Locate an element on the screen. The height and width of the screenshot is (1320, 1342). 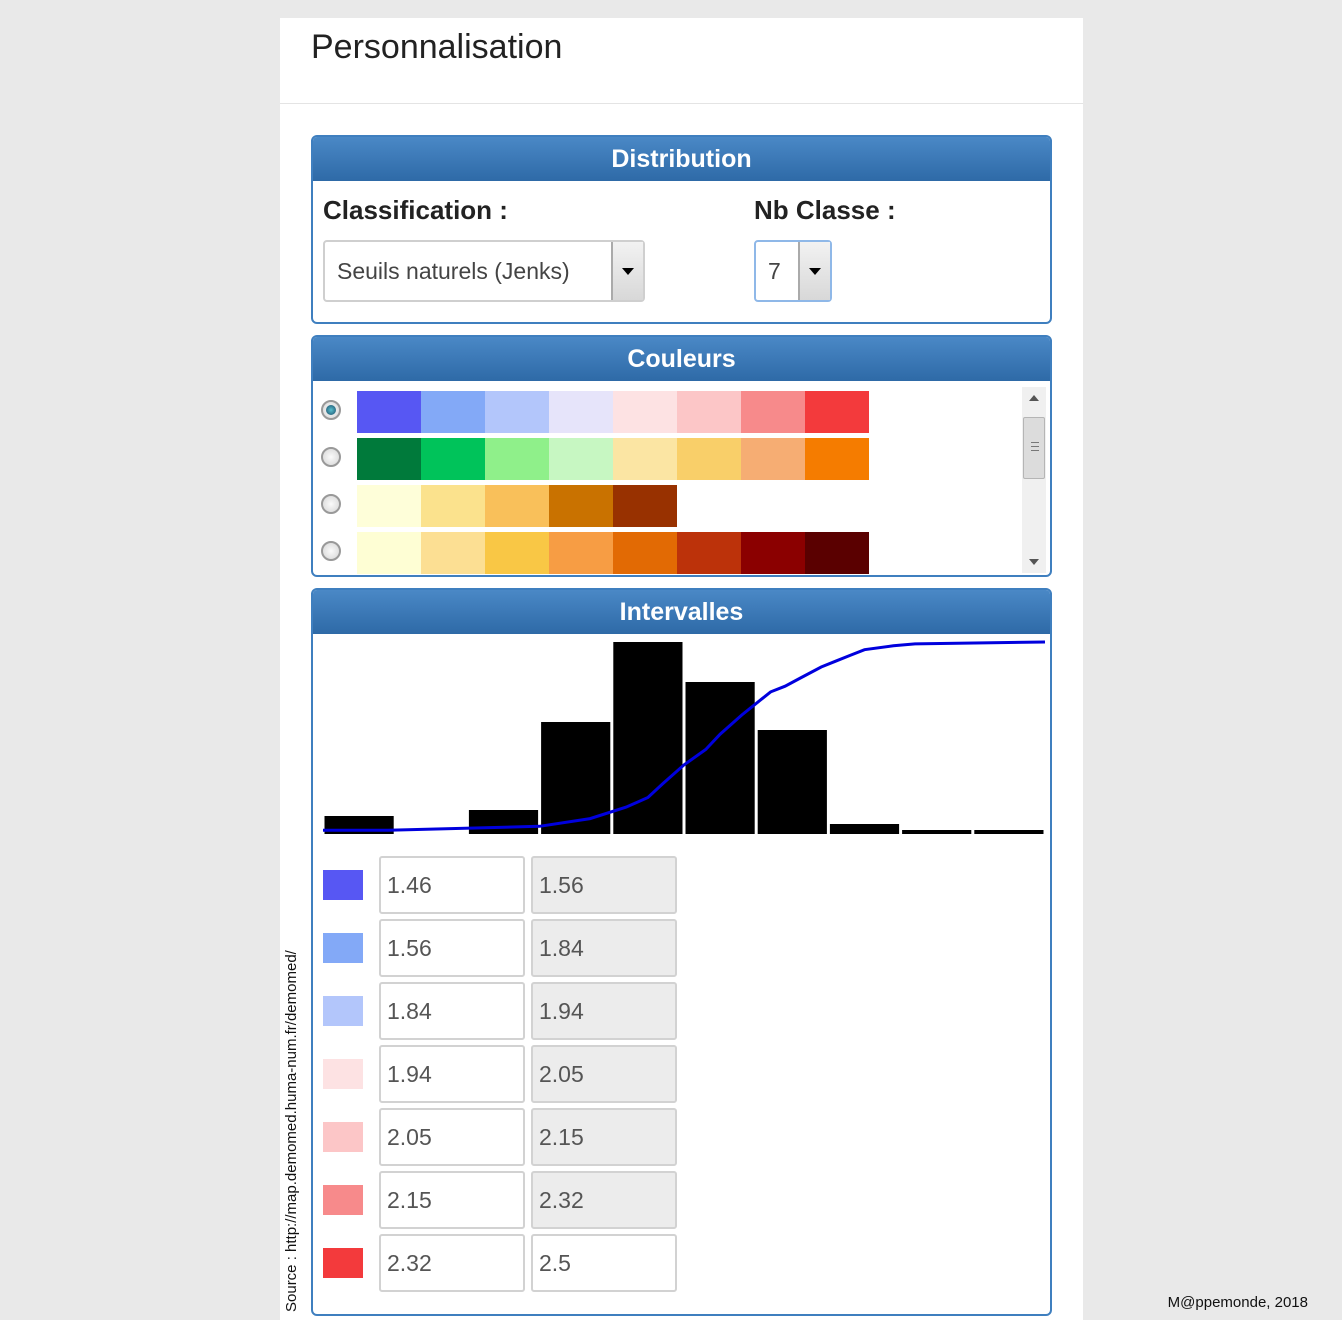
credit-caption: M@ppemonde, 2018 is located at coordinates (1237, 1302).